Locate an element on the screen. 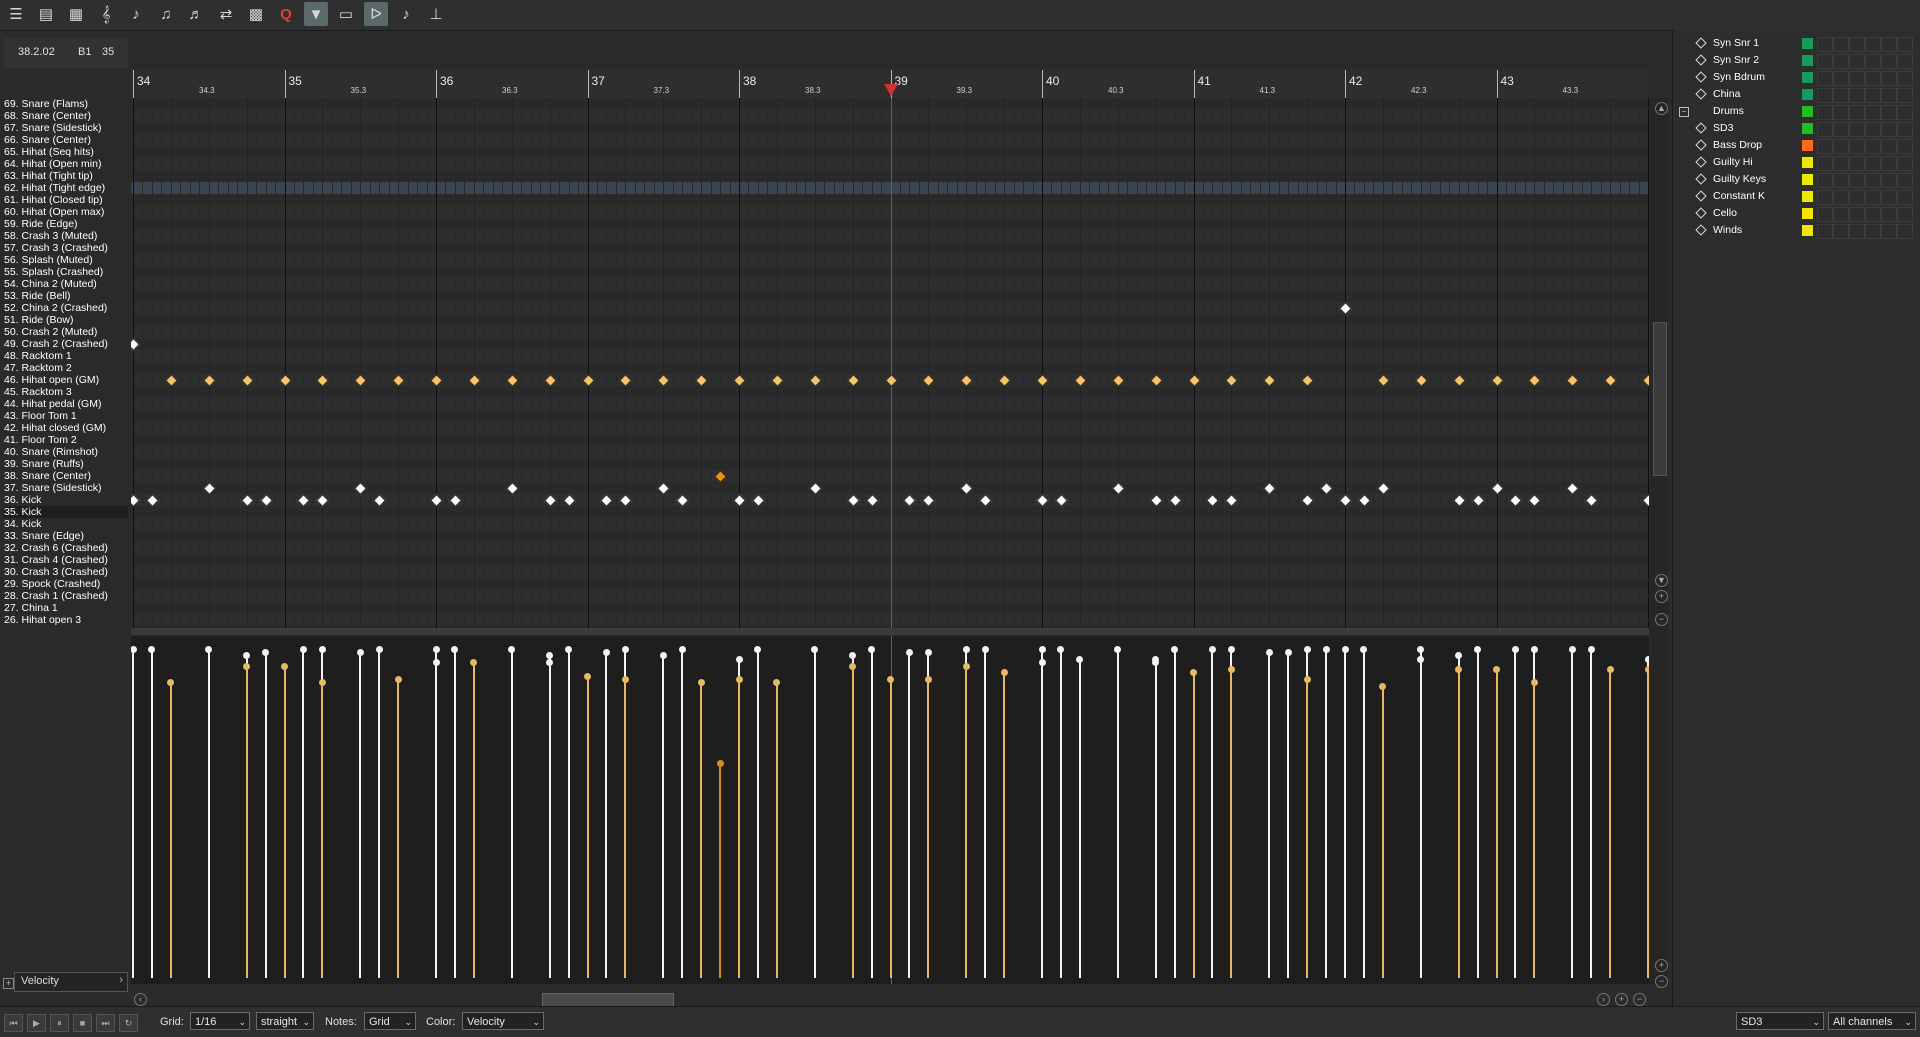 The image size is (1920, 1037). play-note-icon: ♫ is located at coordinates (166, 14).